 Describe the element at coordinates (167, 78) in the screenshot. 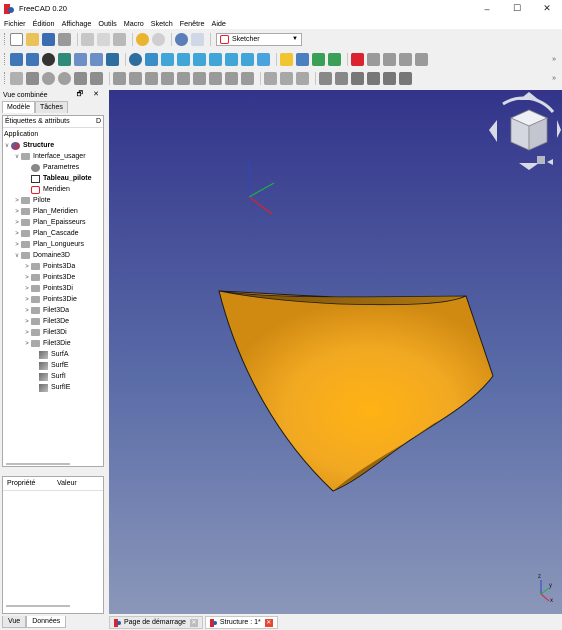

I see `constraint-horizontal-icon` at that location.